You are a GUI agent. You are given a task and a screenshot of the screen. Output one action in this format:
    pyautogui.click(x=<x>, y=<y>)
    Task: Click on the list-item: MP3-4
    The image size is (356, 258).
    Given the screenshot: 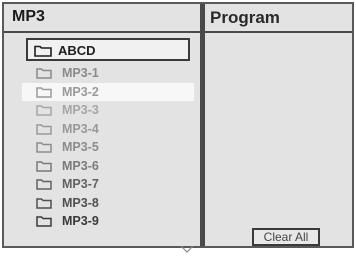 What is the action you would take?
    pyautogui.click(x=108, y=129)
    